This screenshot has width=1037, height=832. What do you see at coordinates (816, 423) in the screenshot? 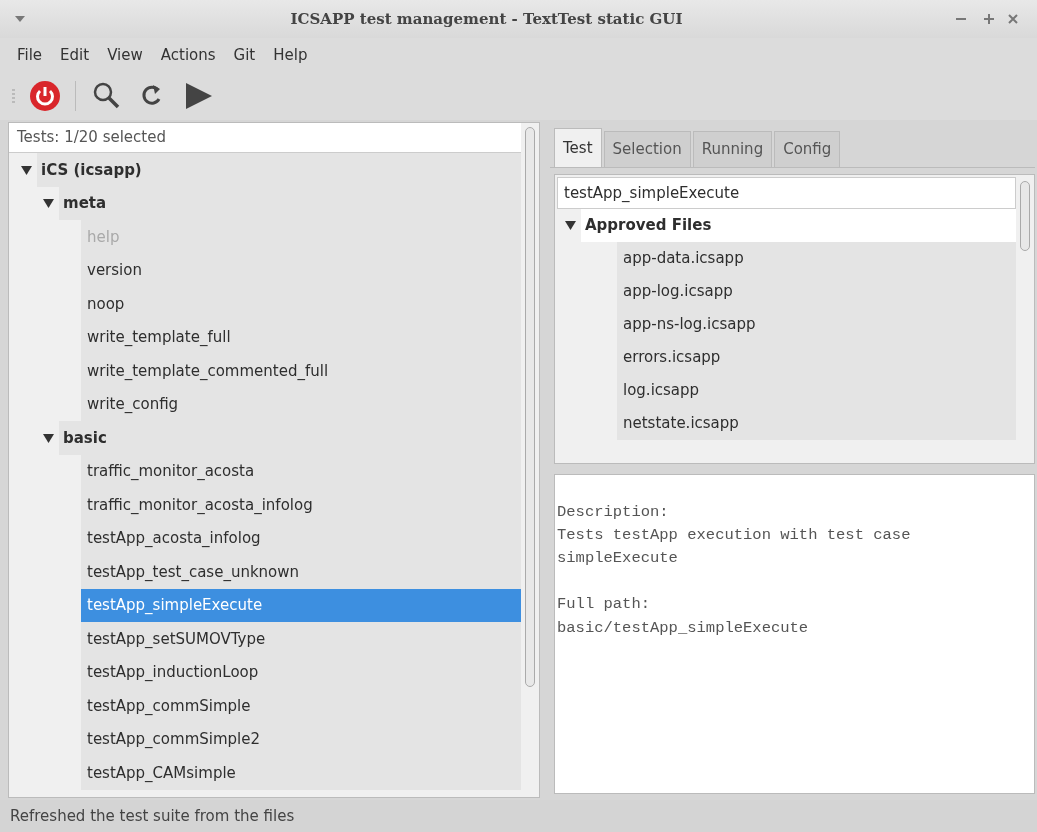
I see `approved-file-row: netstate.icsapp` at bounding box center [816, 423].